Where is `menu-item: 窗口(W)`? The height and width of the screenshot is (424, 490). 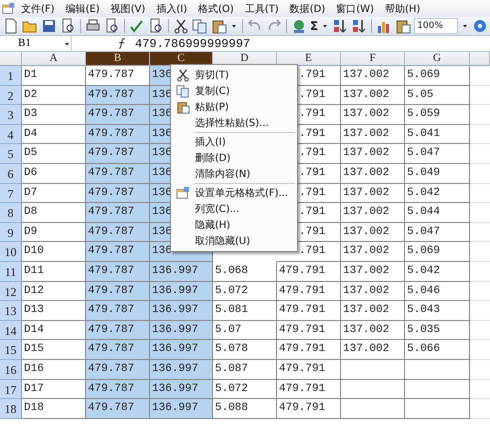 menu-item: 窗口(W) is located at coordinates (355, 9).